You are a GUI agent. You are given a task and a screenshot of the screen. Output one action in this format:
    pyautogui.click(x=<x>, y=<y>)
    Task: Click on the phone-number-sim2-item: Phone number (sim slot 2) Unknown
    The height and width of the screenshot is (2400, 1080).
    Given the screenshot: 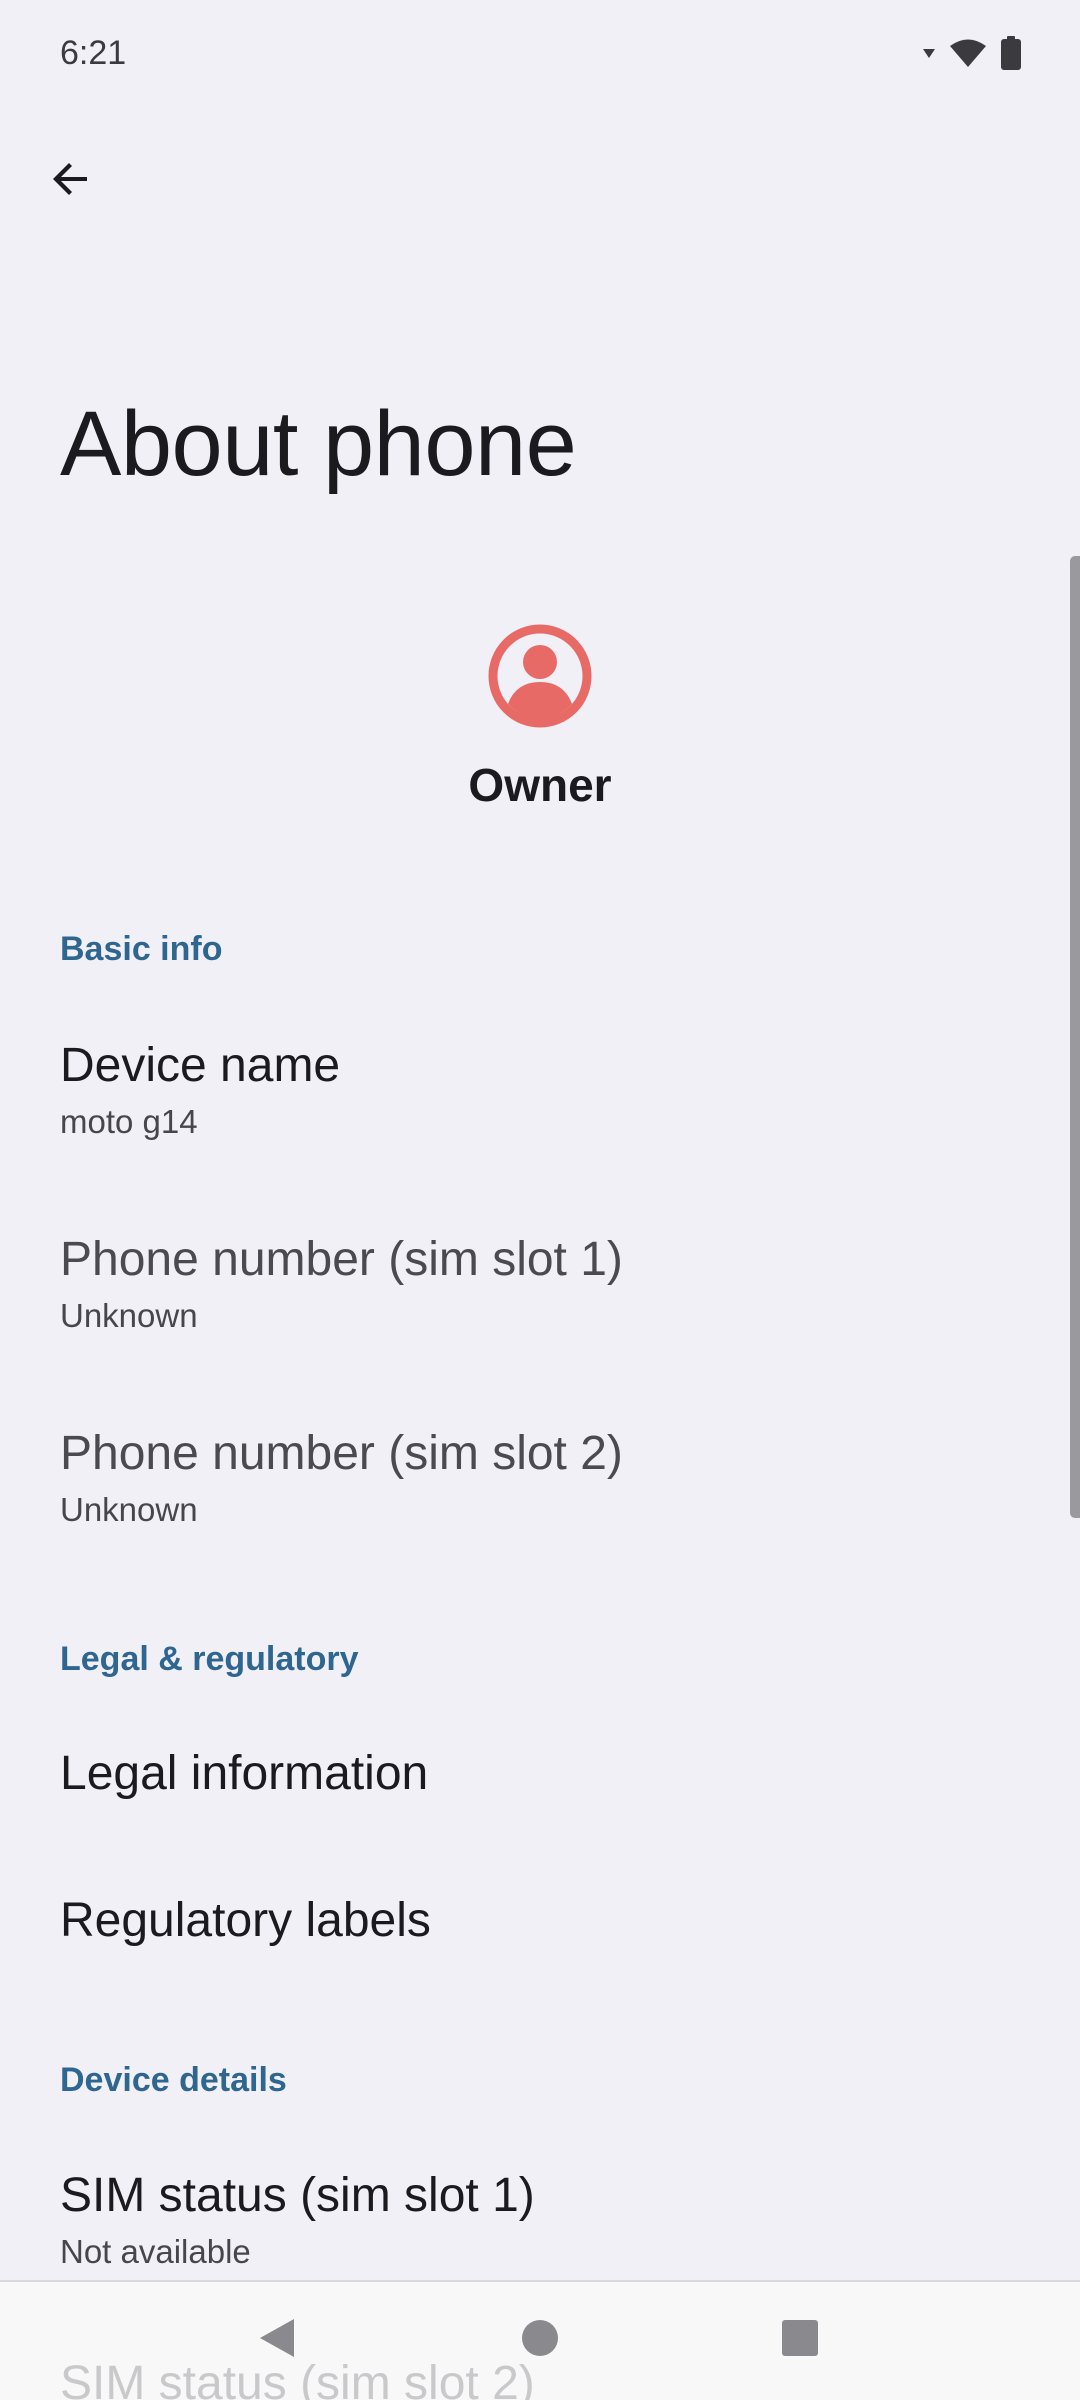 What is the action you would take?
    pyautogui.click(x=535, y=1477)
    